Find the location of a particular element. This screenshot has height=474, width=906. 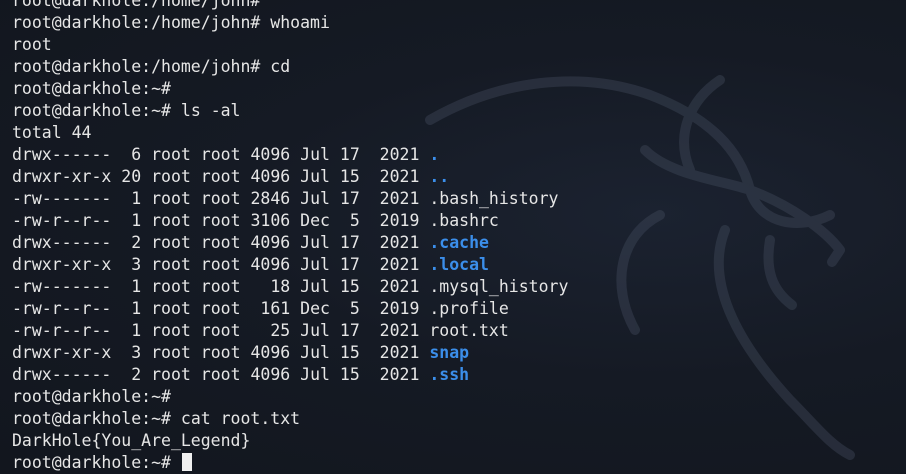

output-text: total 44 is located at coordinates (52, 132).